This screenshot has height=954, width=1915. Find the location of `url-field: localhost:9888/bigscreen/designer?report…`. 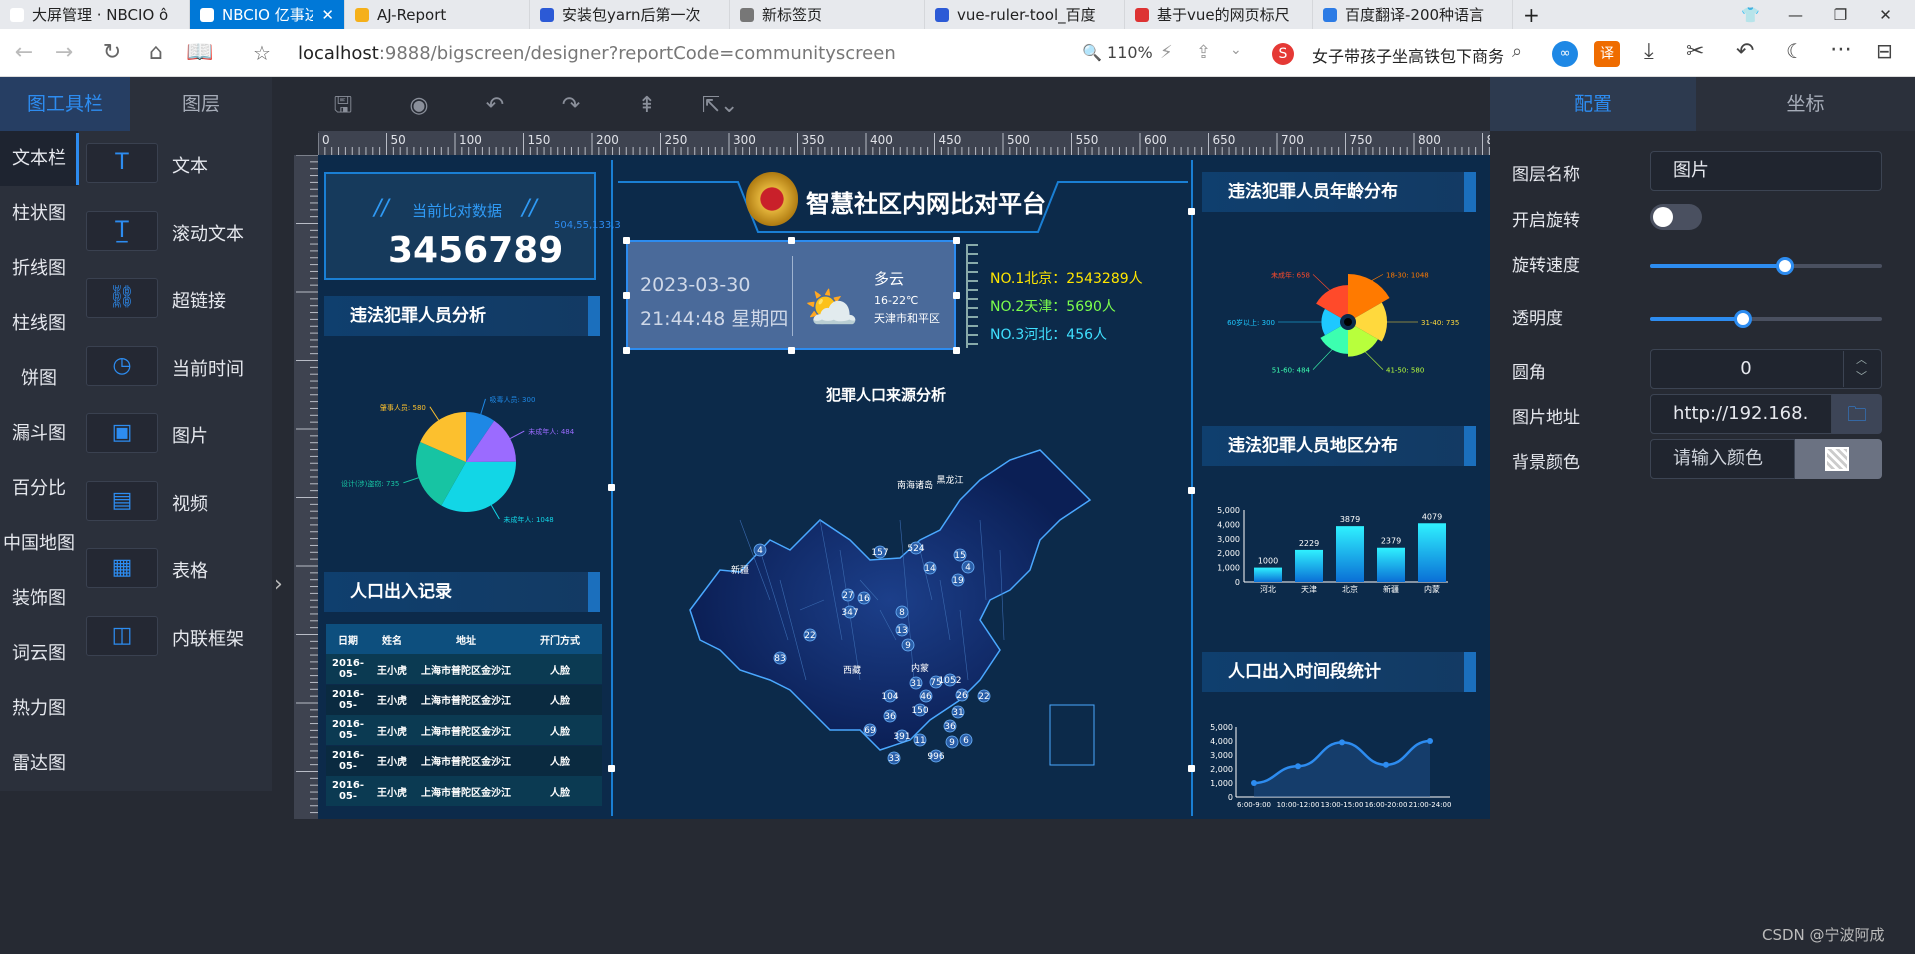

url-field: localhost:9888/bigscreen/designer?report… is located at coordinates (597, 53).